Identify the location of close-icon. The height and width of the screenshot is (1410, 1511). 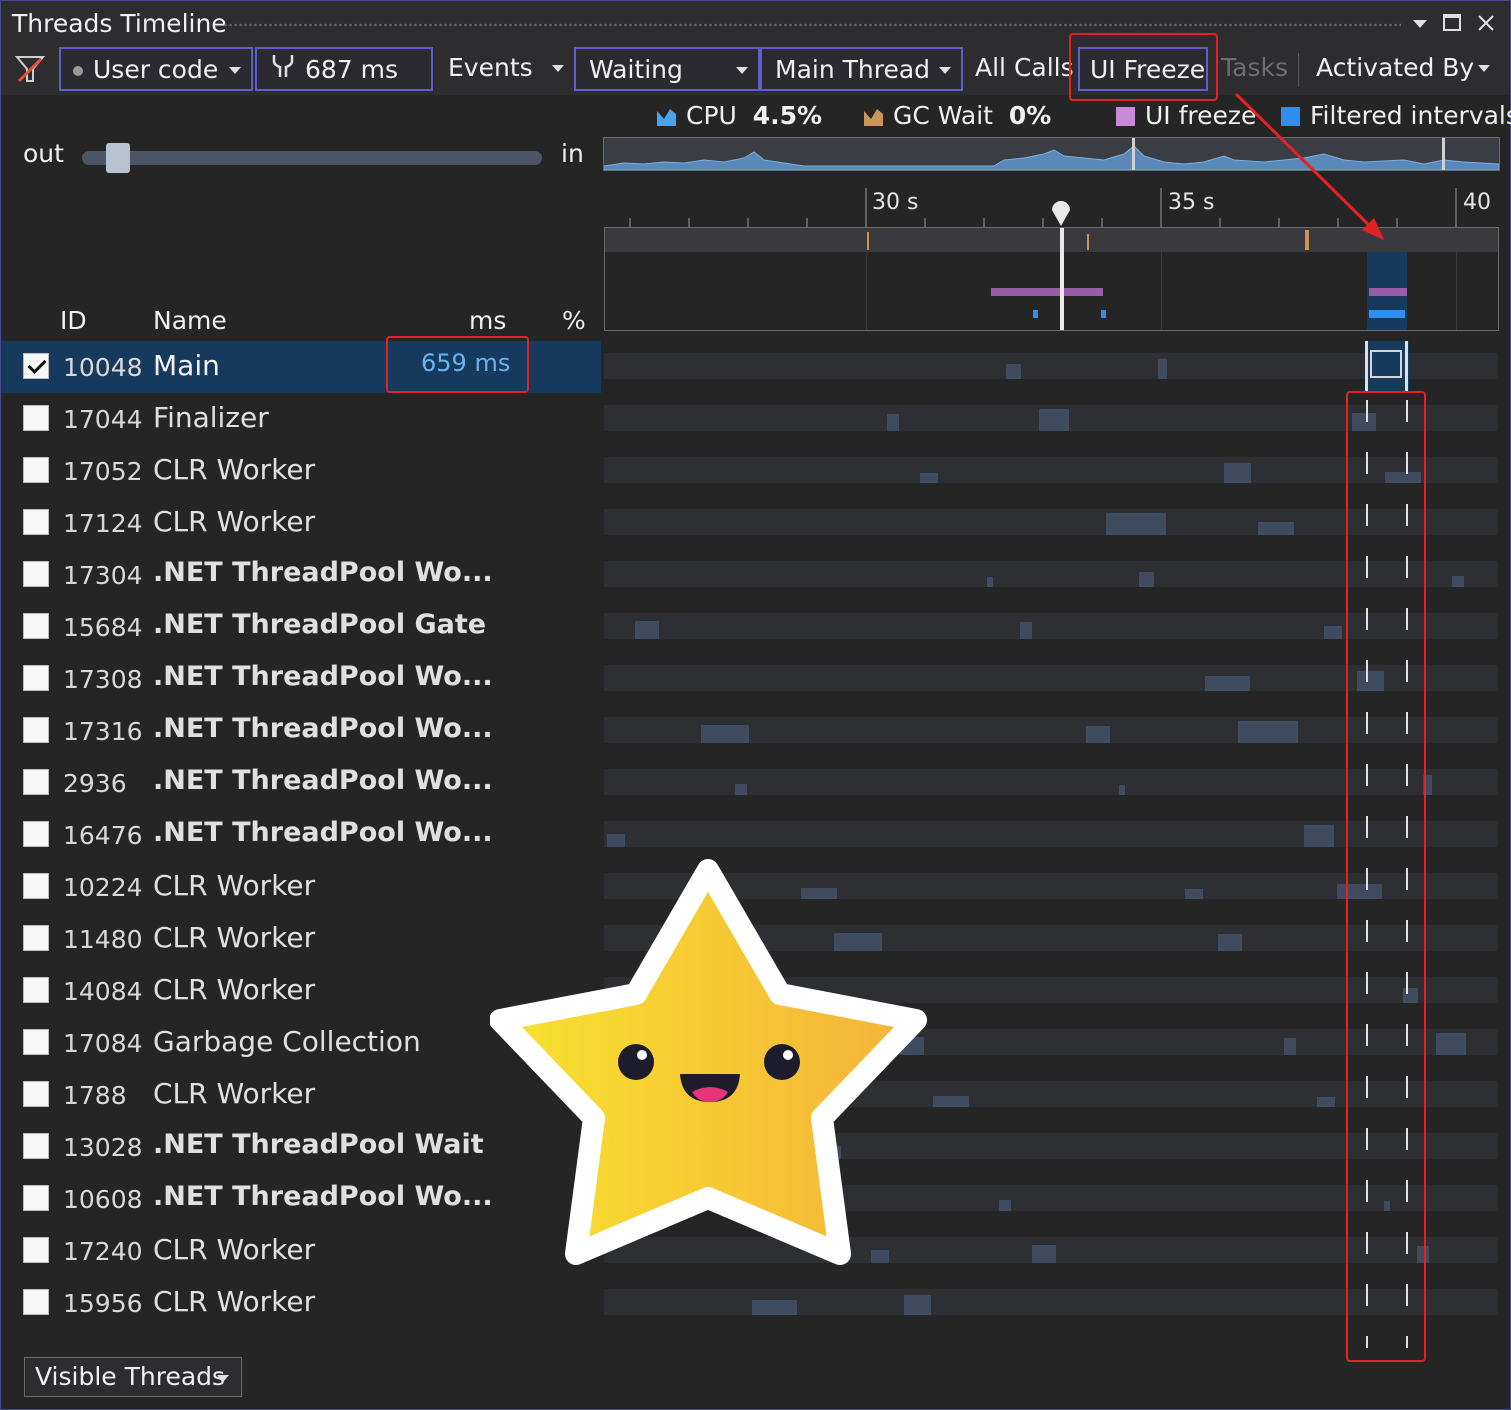
(1486, 23).